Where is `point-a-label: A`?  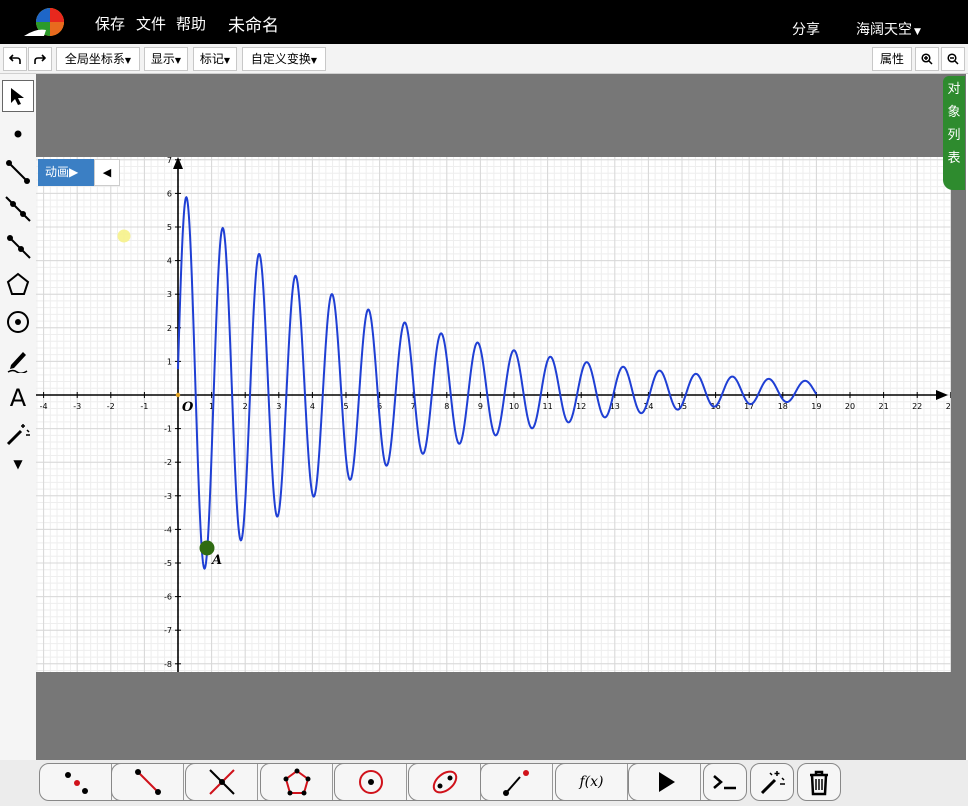
point-a-label: A is located at coordinates (216, 560).